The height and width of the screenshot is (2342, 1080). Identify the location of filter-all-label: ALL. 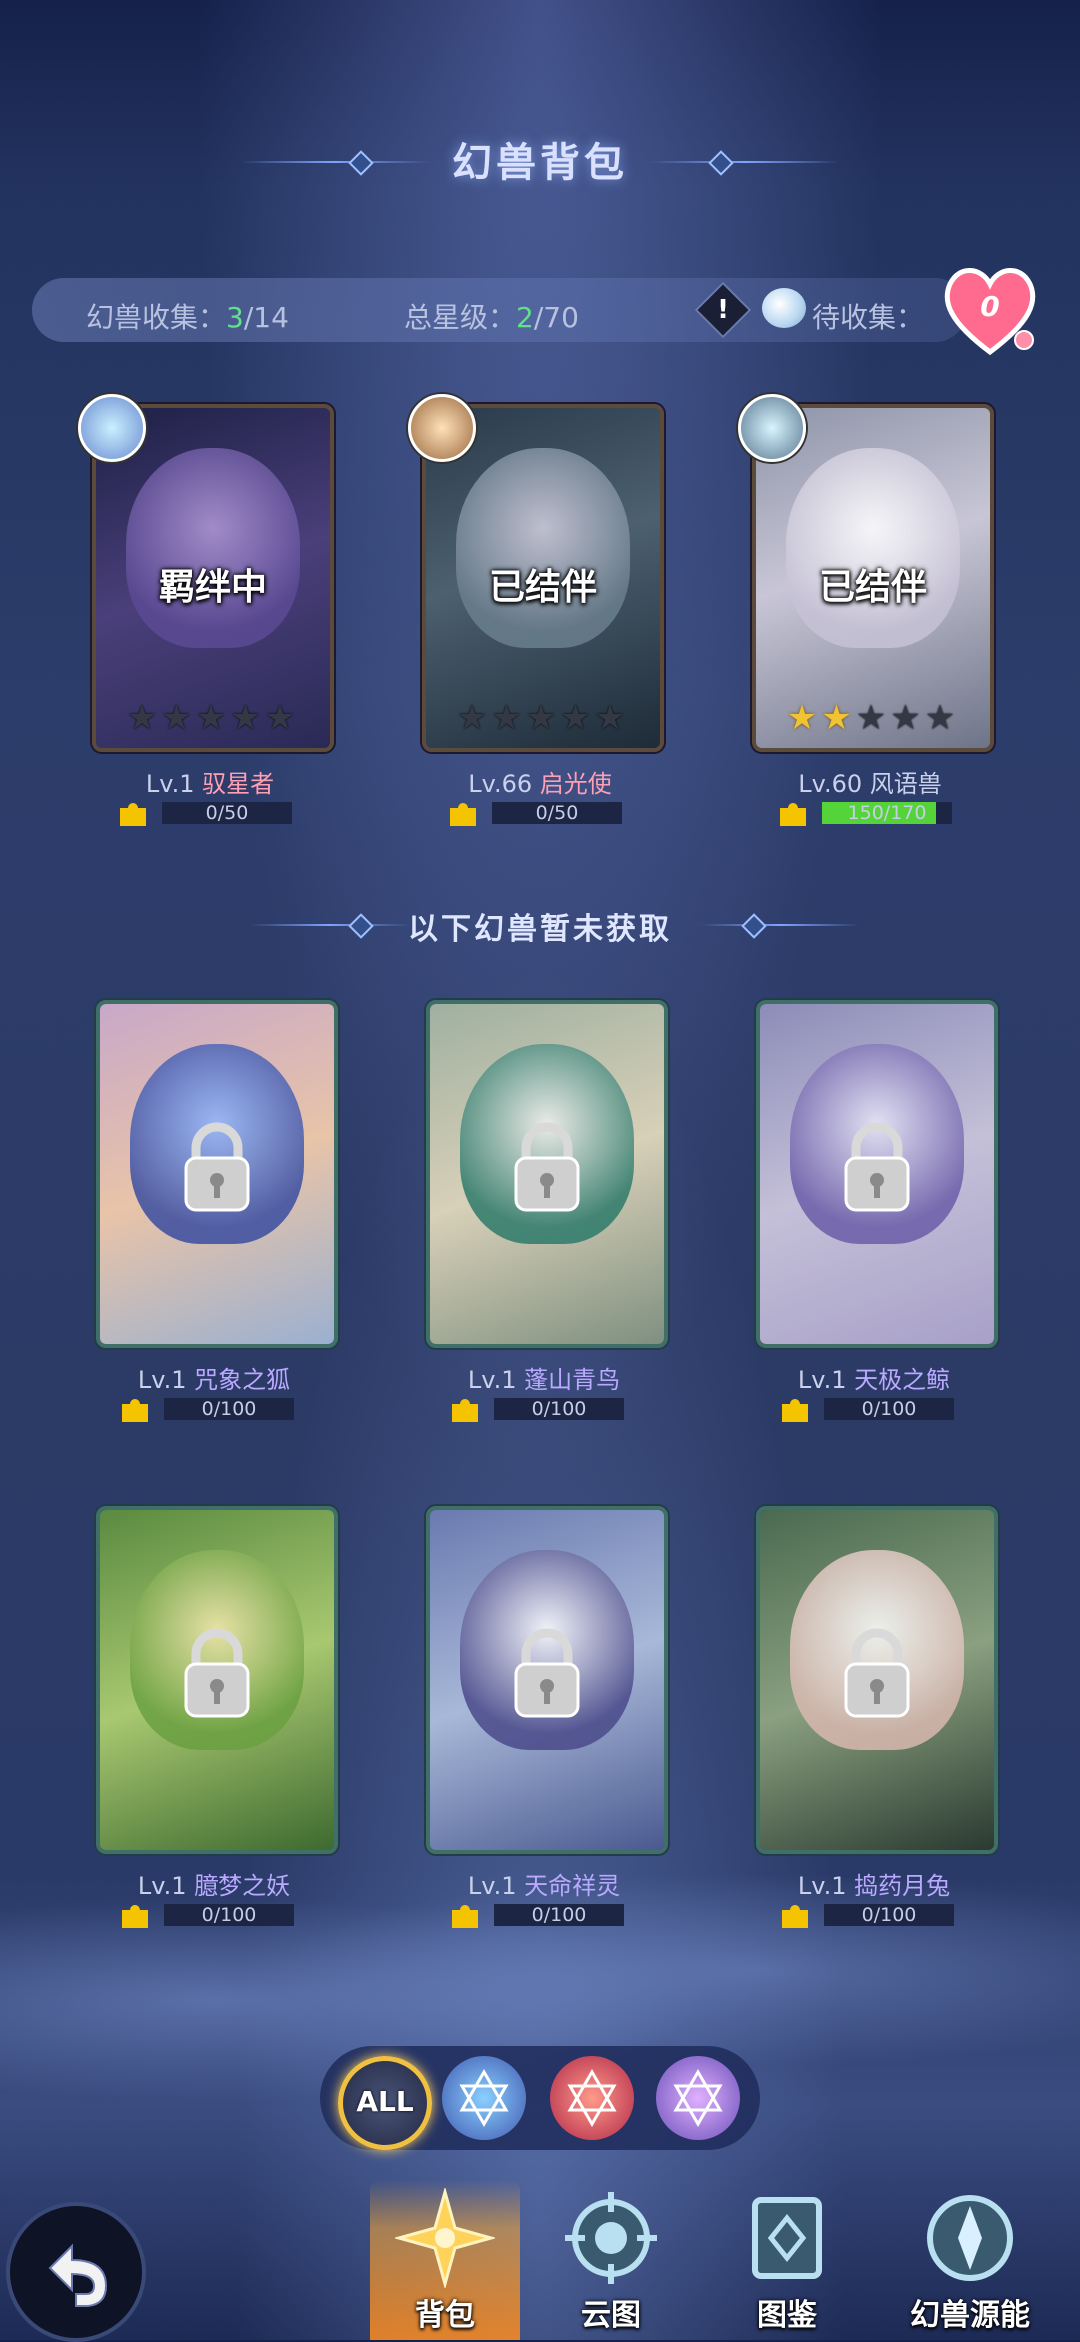
(385, 2101).